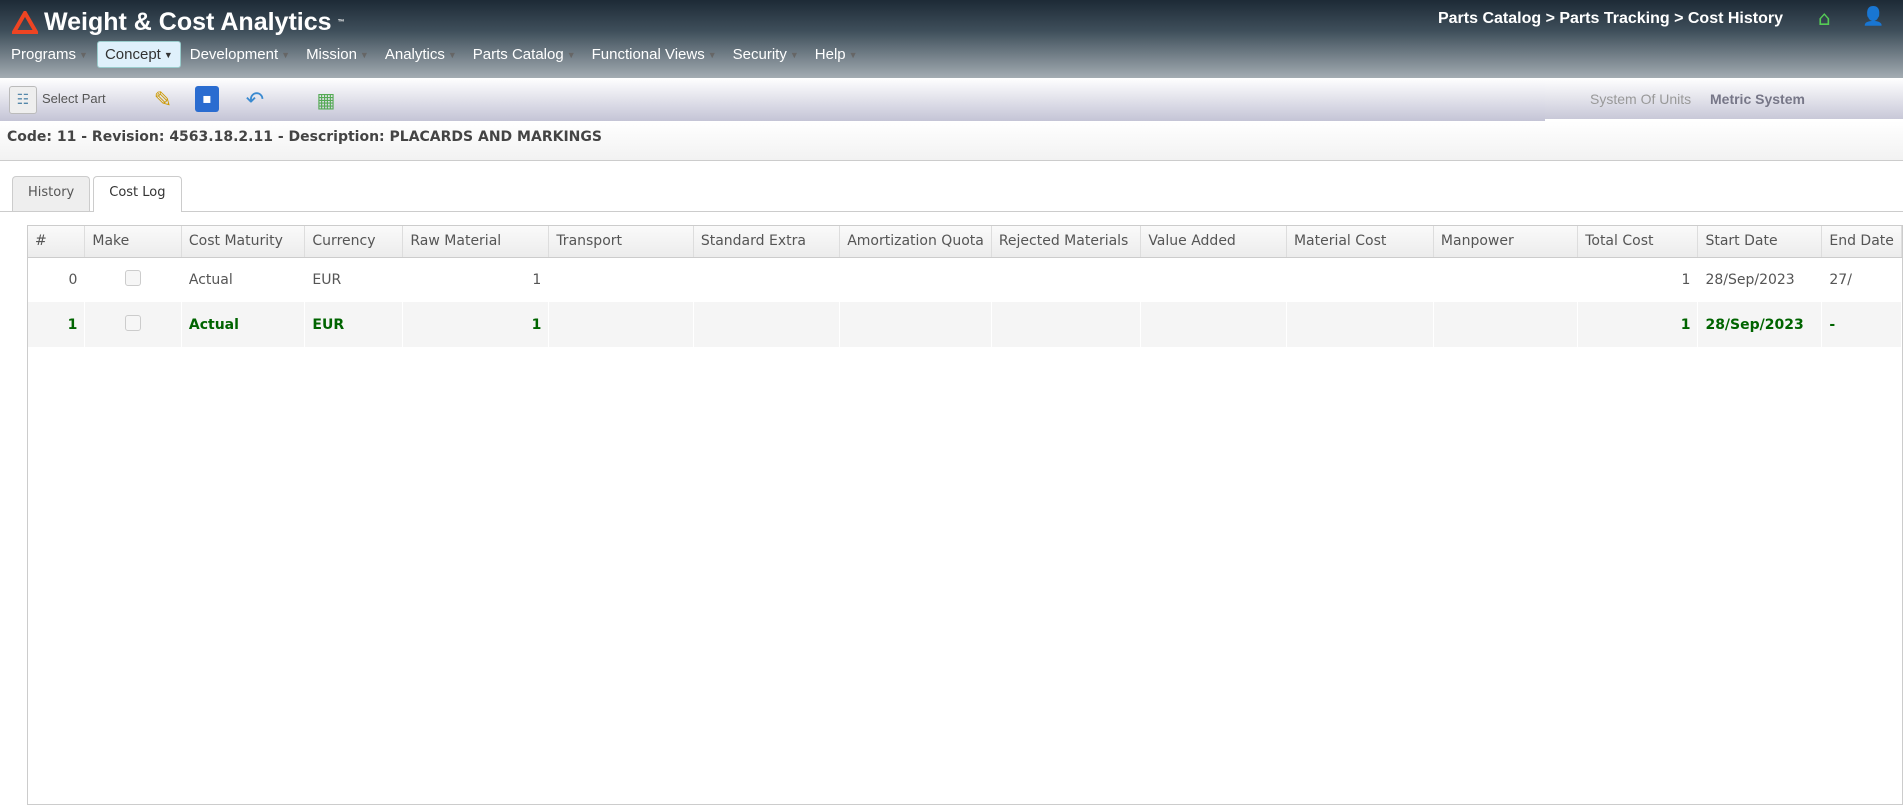 The image size is (1903, 805). I want to click on nav-label: Programs, so click(44, 54).